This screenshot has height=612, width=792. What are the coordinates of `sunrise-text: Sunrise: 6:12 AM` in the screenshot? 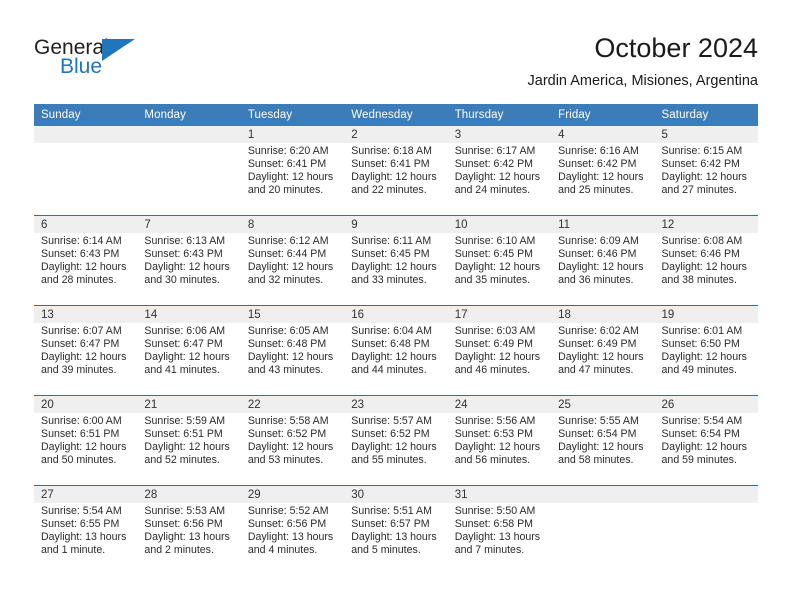 It's located at (288, 241).